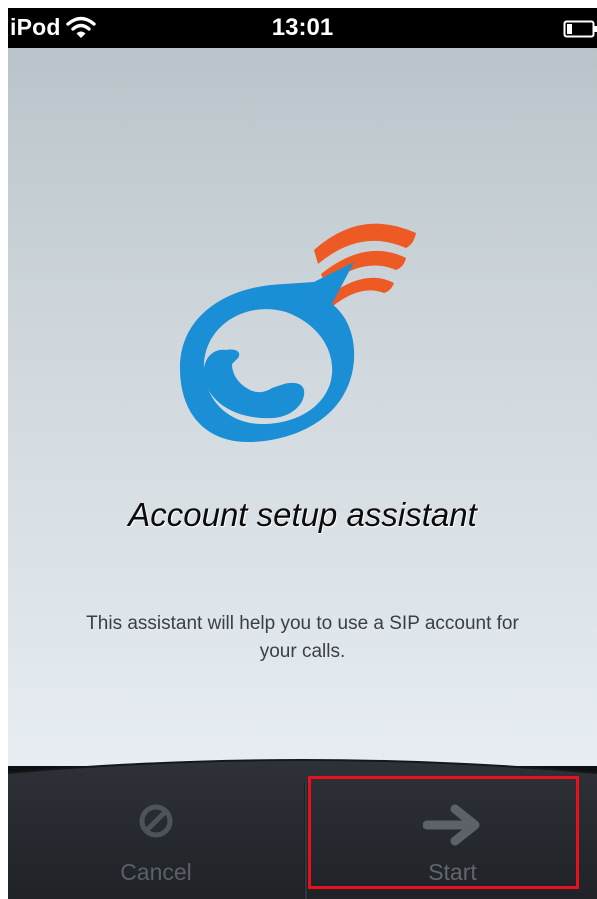 The width and height of the screenshot is (597, 899). What do you see at coordinates (156, 841) in the screenshot?
I see `cancel-button: Cancel` at bounding box center [156, 841].